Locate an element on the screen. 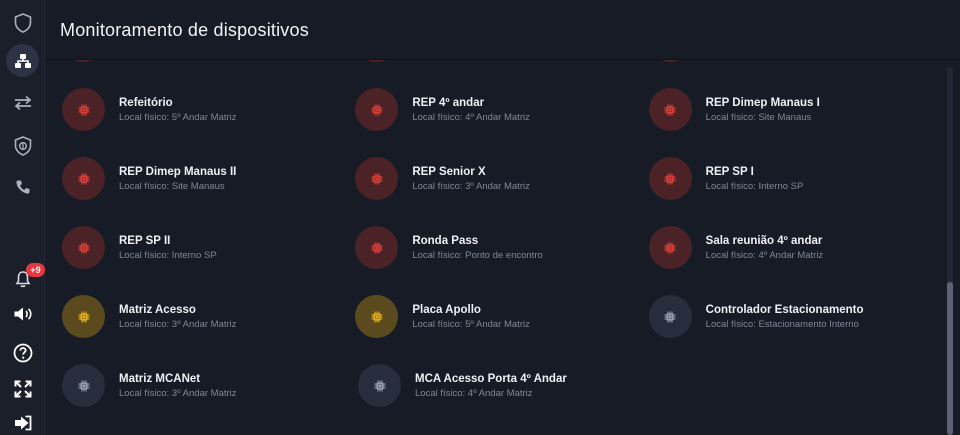 This screenshot has height=435, width=960. device-name: REP Senior X is located at coordinates (449, 171).